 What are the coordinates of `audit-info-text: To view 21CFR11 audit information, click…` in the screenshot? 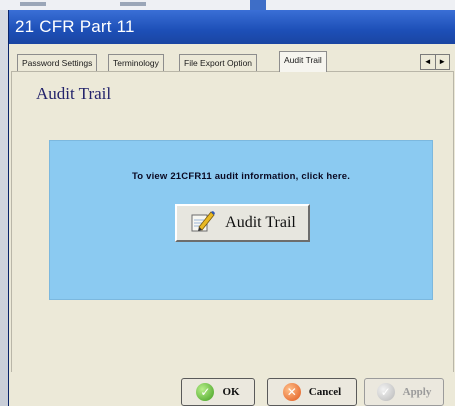 It's located at (241, 176).